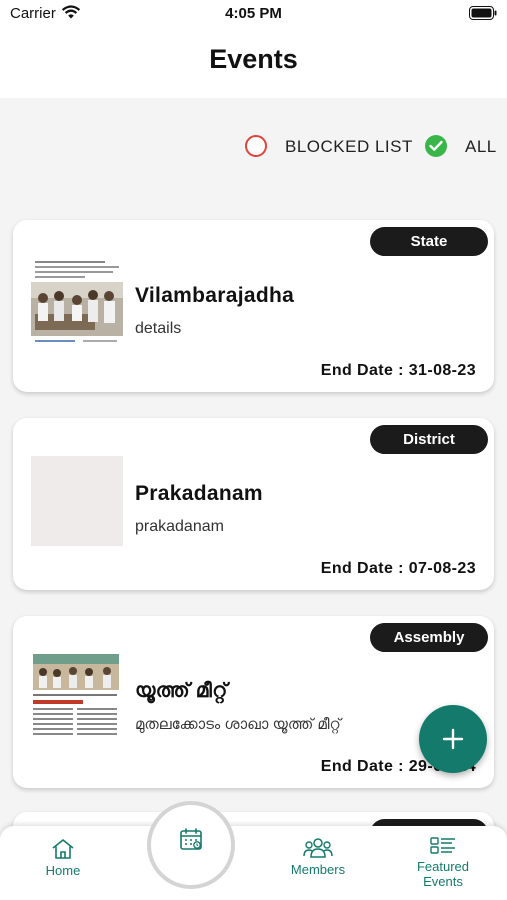 This screenshot has width=507, height=900. Describe the element at coordinates (398, 568) in the screenshot. I see `event-end-date: End Date : 07-08-23` at that location.